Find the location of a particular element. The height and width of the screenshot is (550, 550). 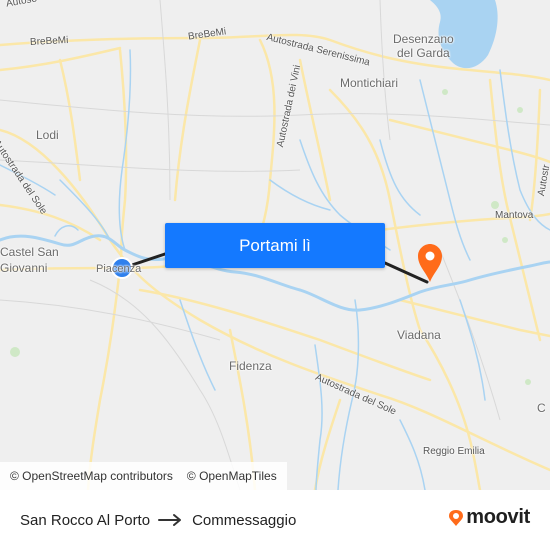

moovit-logo: moovit is located at coordinates (489, 517).